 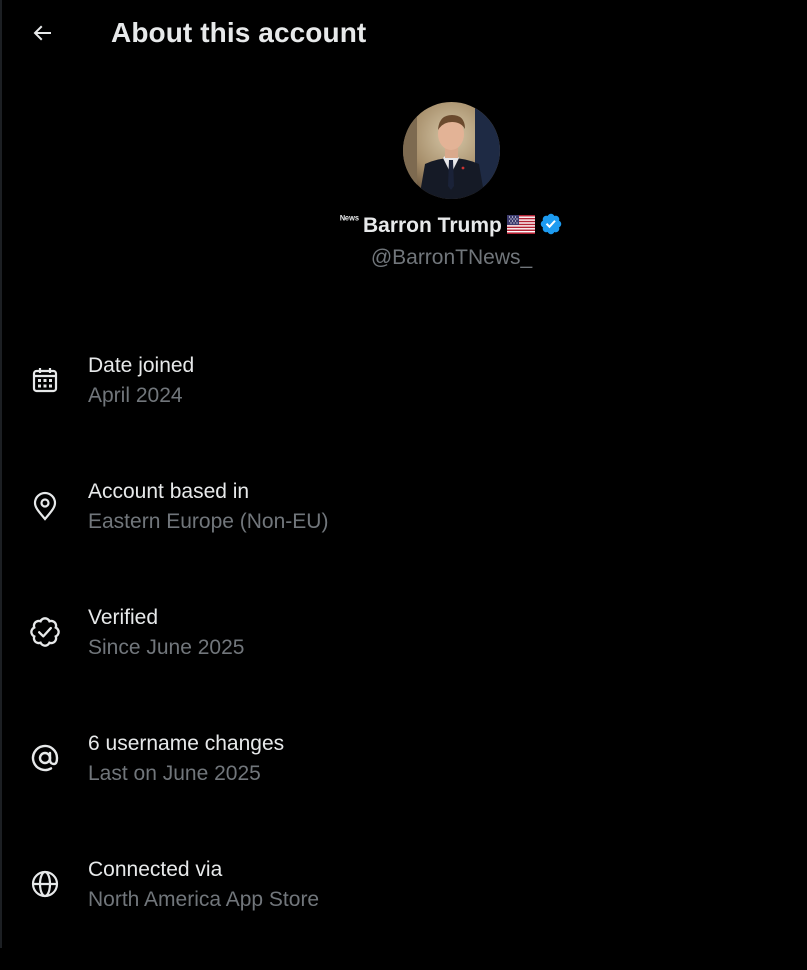 What do you see at coordinates (155, 869) in the screenshot?
I see `info-title: Connected via` at bounding box center [155, 869].